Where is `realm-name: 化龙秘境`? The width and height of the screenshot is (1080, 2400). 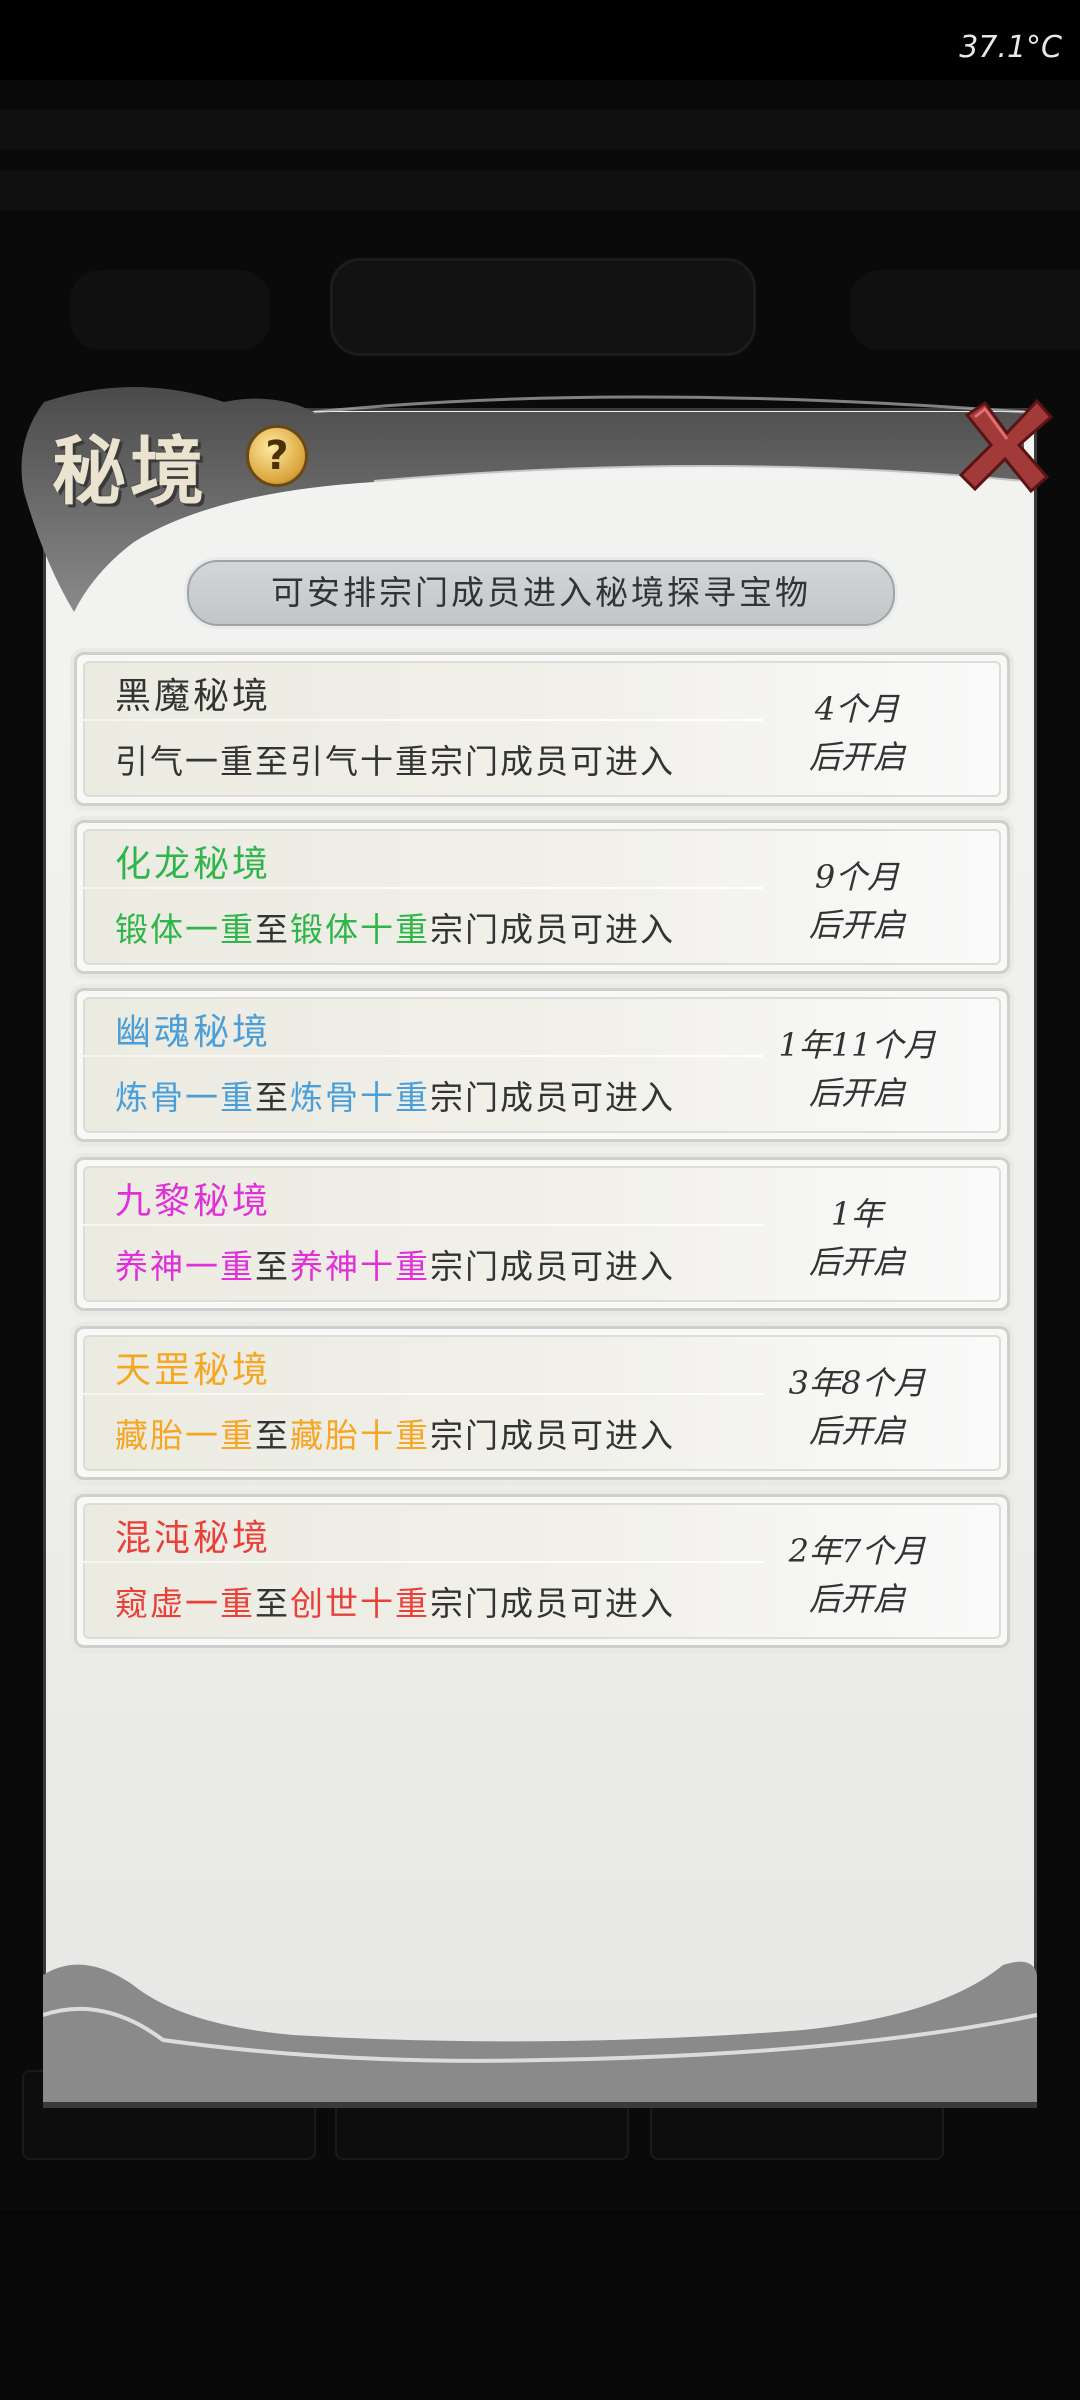
realm-name: 化龙秘境 is located at coordinates (193, 864).